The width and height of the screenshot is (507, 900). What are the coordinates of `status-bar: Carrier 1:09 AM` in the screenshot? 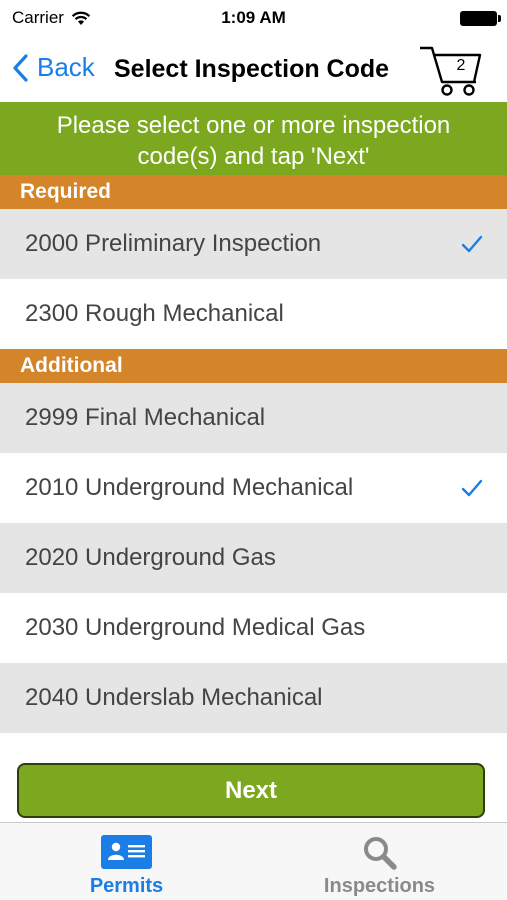 It's located at (253, 18).